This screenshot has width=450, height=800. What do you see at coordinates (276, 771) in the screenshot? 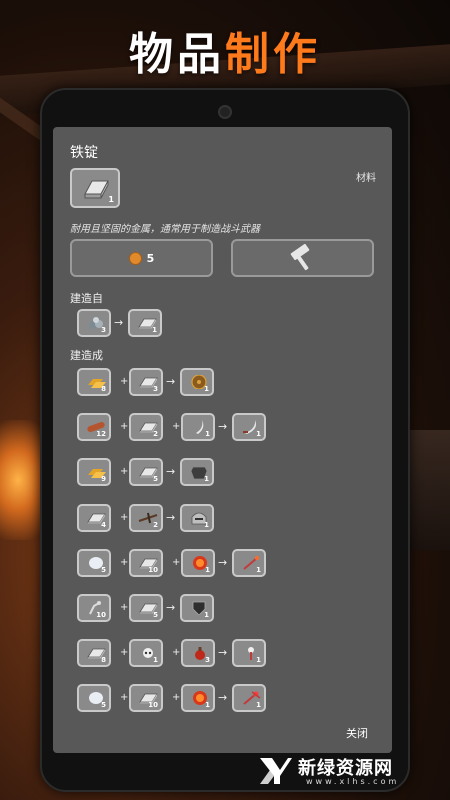
I see `xlhs-logo-icon` at bounding box center [276, 771].